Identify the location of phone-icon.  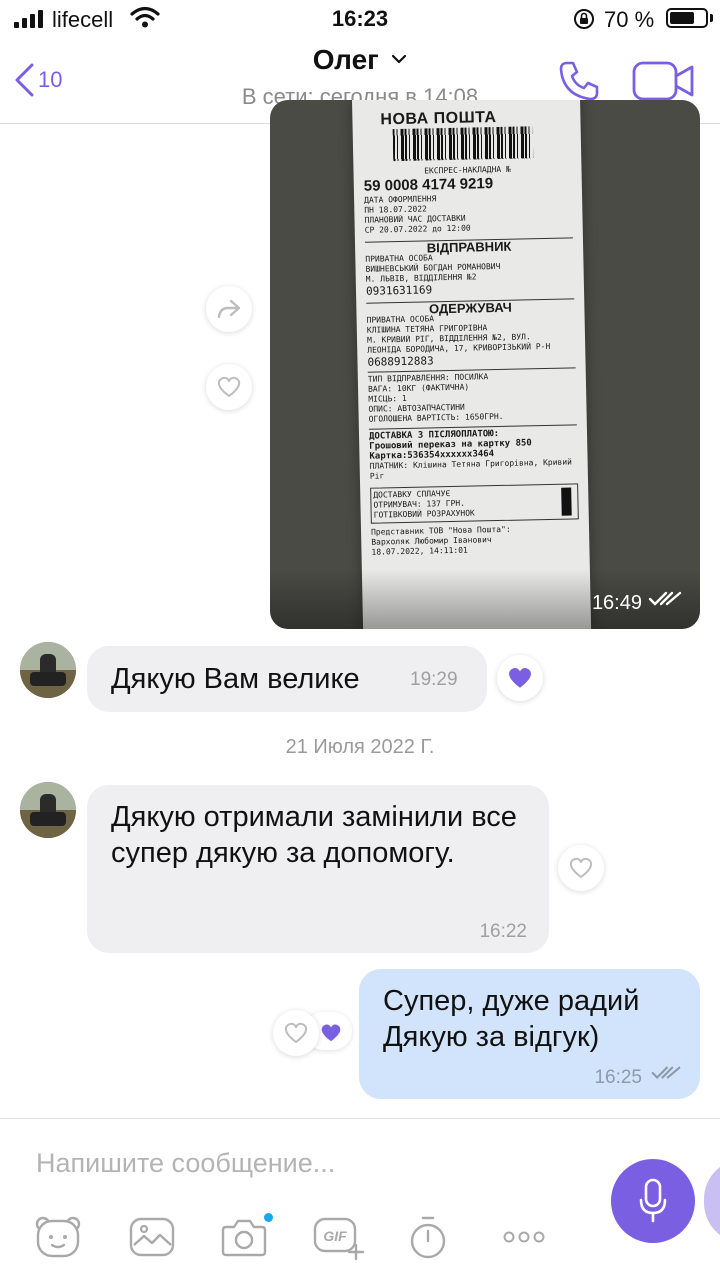
(579, 81).